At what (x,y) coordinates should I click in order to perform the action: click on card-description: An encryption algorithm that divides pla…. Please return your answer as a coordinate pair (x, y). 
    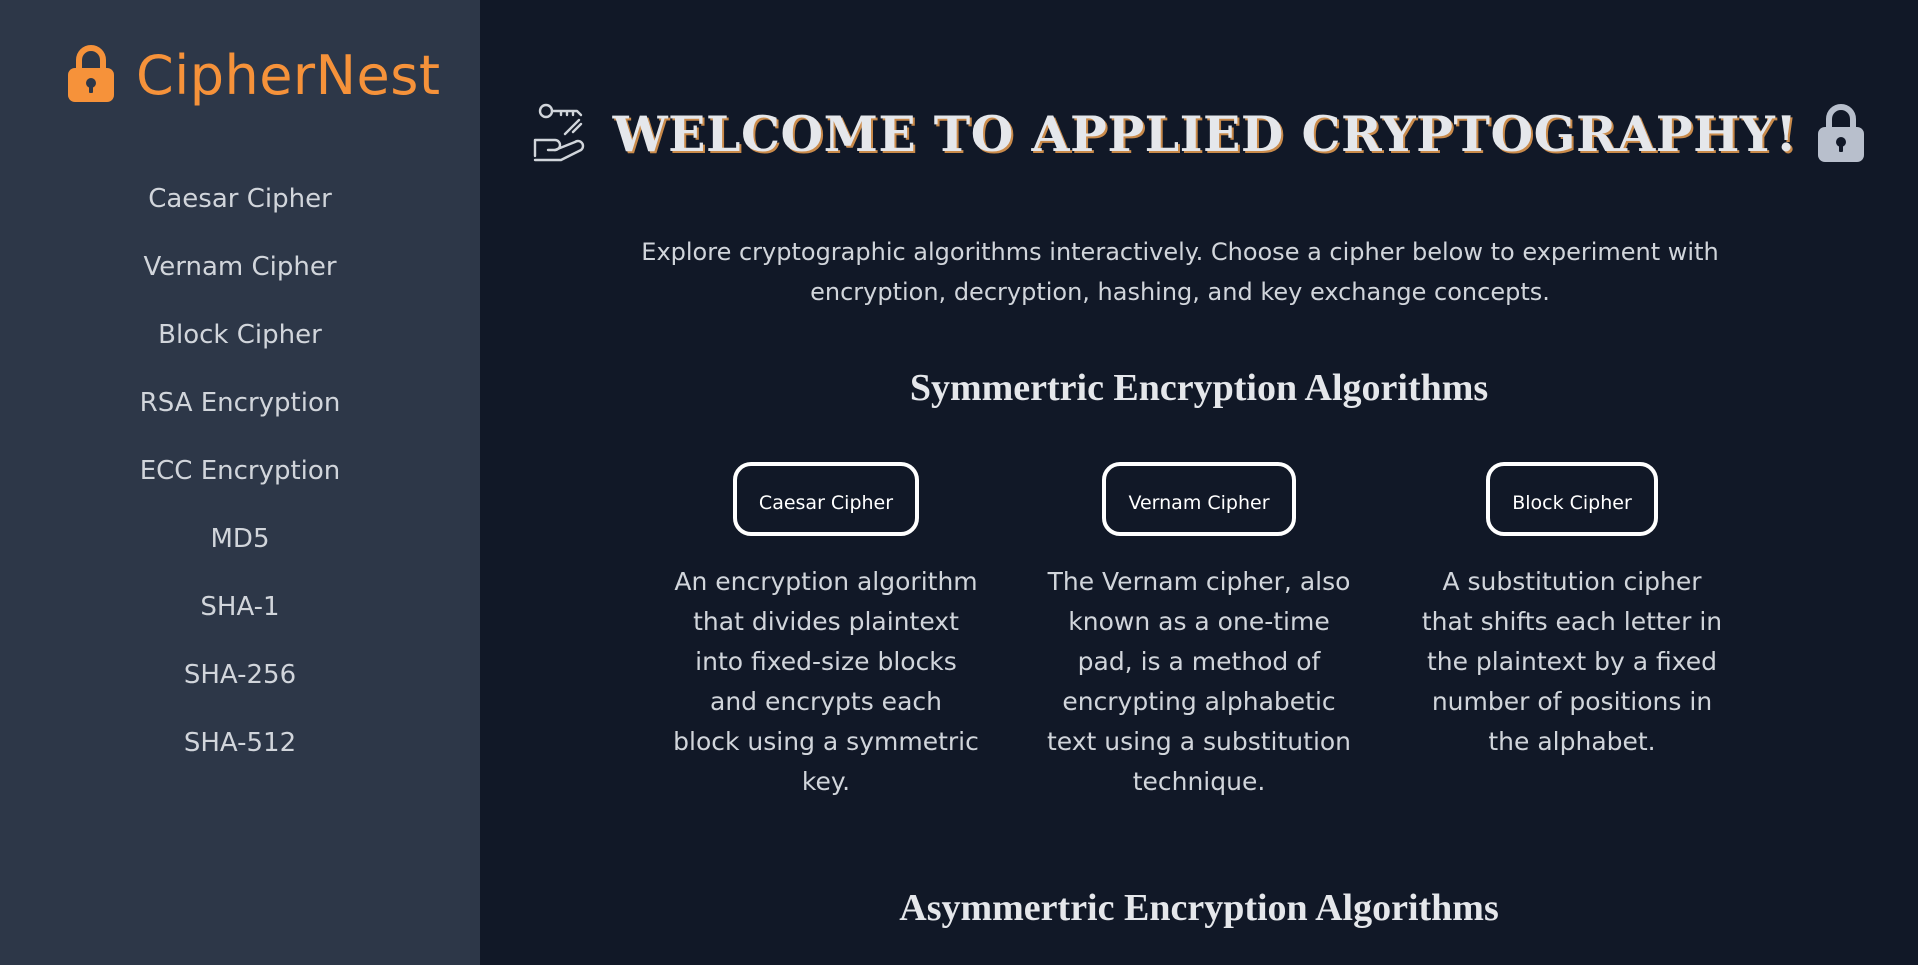
    Looking at the image, I should click on (826, 681).